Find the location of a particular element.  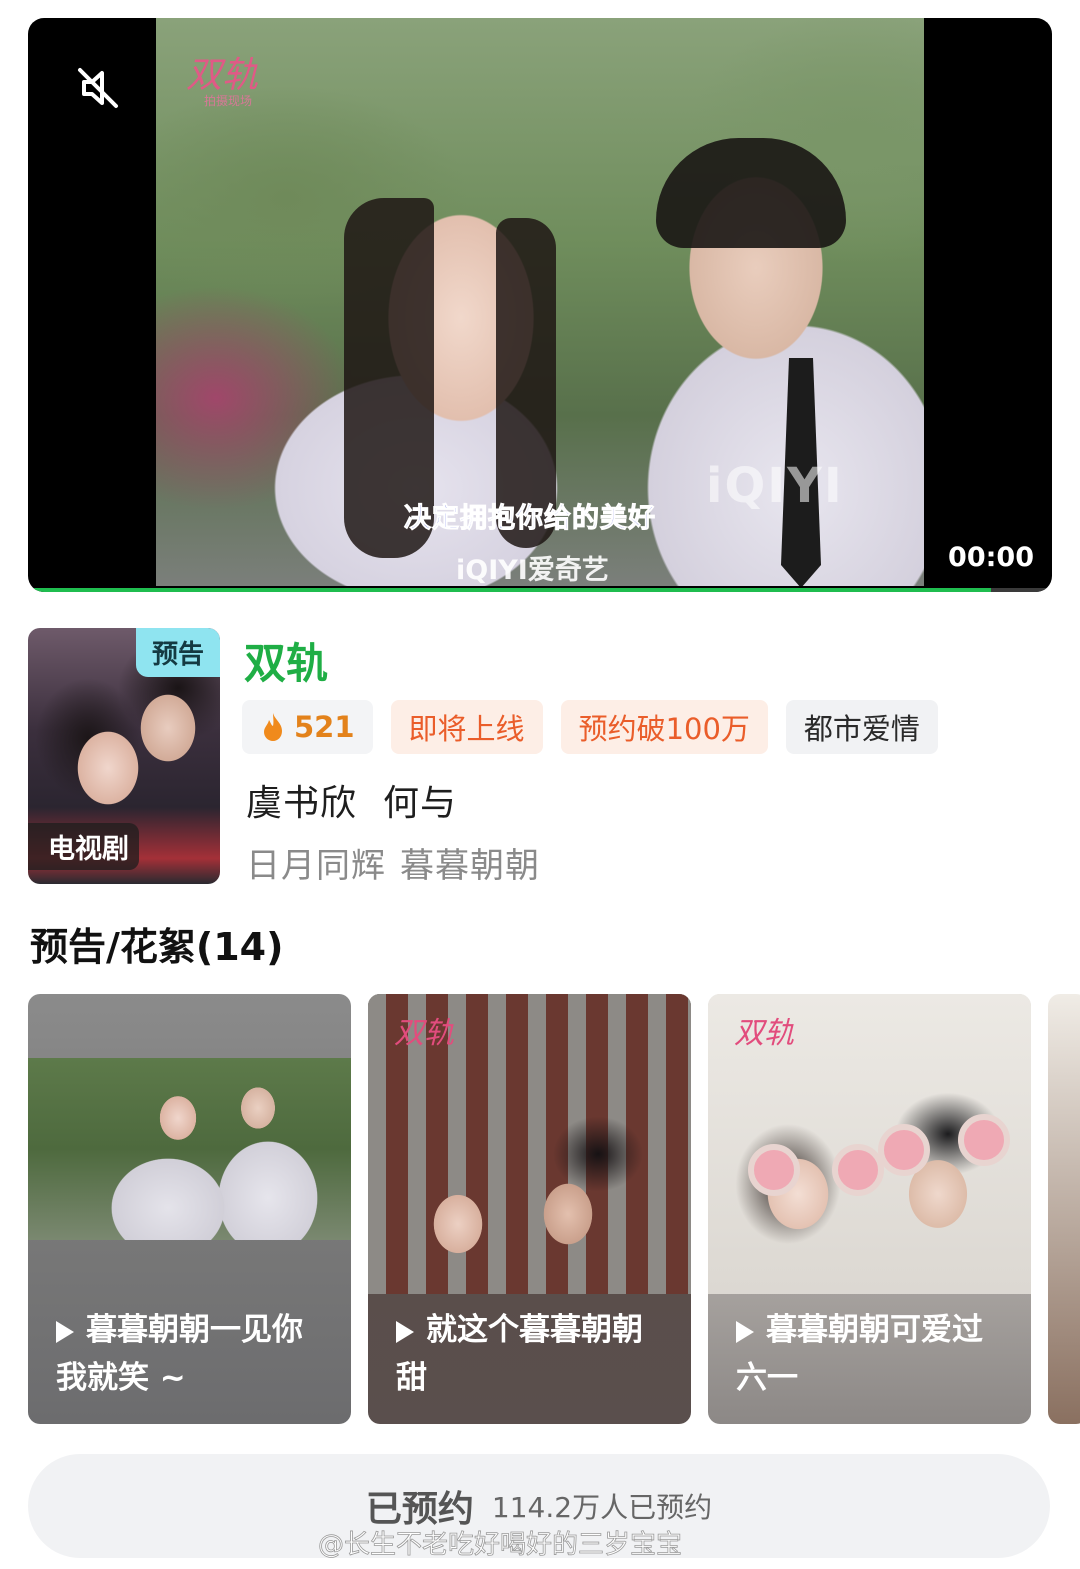

clip-caption: 暮暮朝朝可爱过六一 is located at coordinates (859, 1354).